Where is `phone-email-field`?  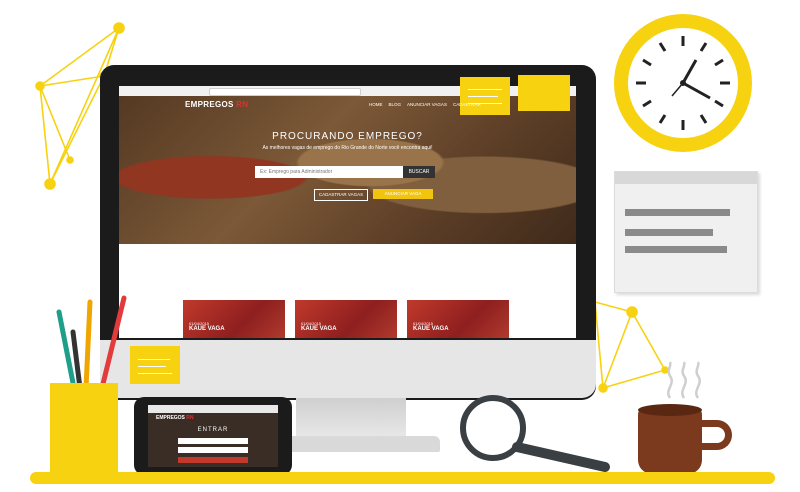
phone-email-field is located at coordinates (213, 441).